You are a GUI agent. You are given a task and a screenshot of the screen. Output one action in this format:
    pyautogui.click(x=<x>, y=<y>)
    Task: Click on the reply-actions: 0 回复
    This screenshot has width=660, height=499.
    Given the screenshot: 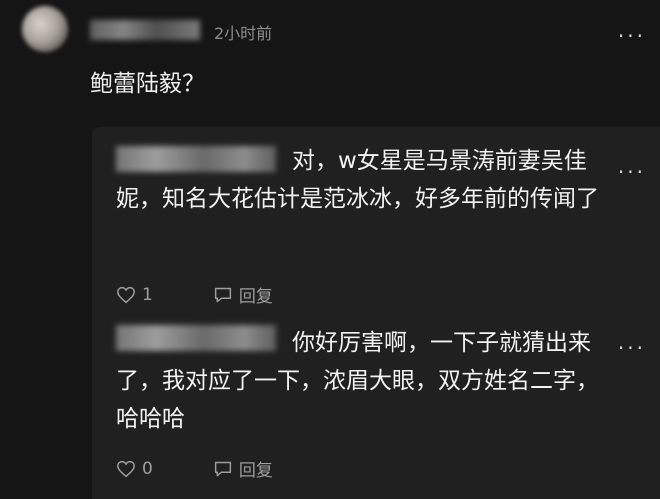 What is the action you would take?
    pyautogui.click(x=224, y=468)
    